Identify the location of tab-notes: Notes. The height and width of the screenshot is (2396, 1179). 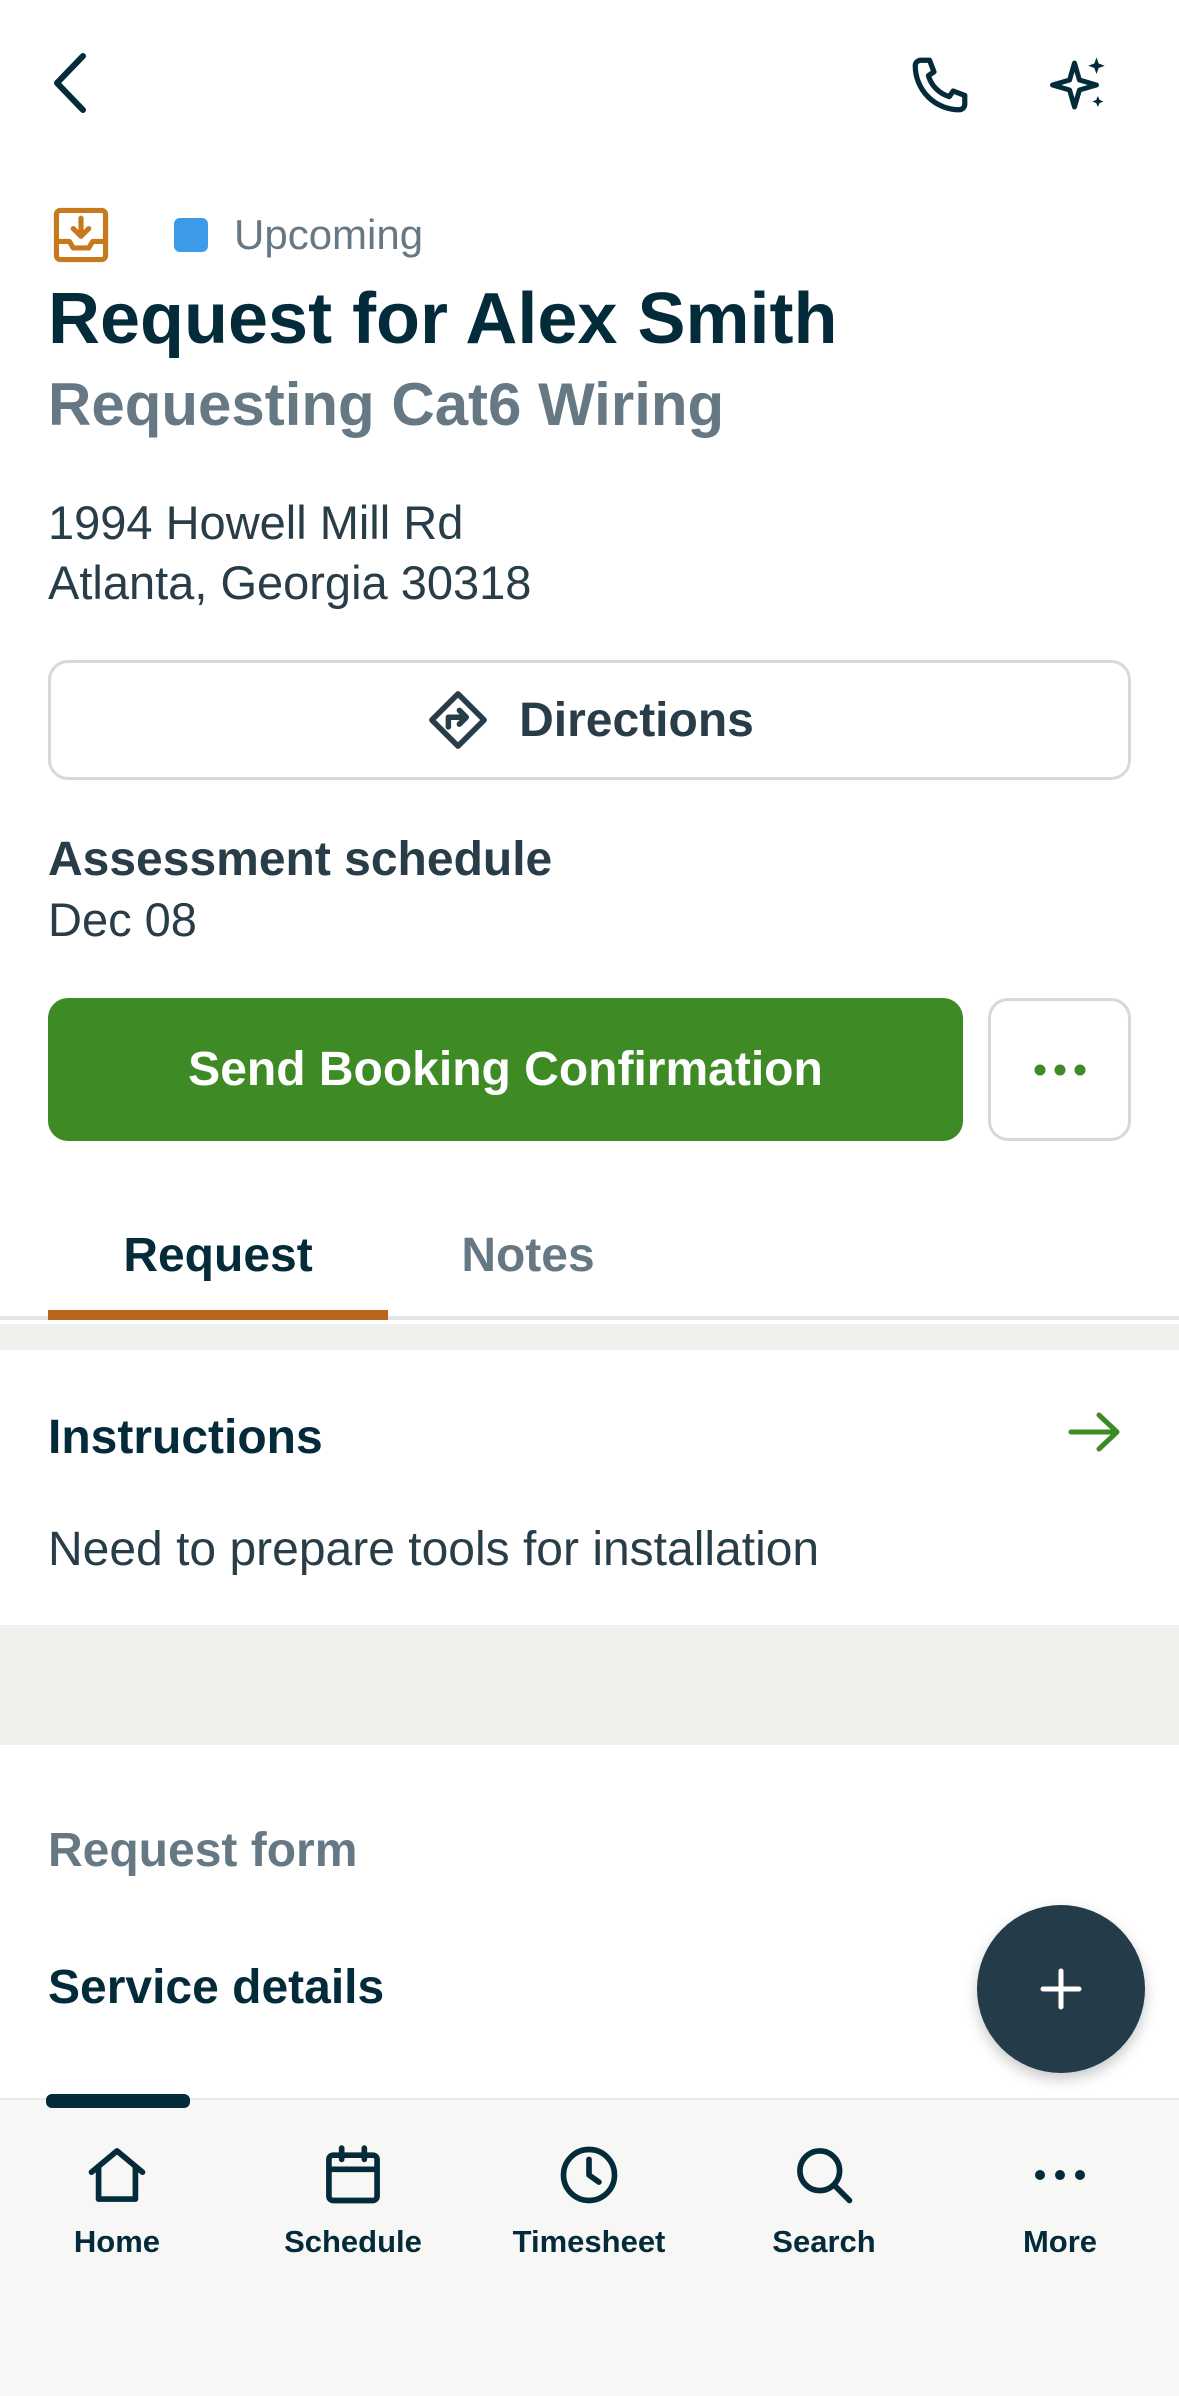
(528, 1255).